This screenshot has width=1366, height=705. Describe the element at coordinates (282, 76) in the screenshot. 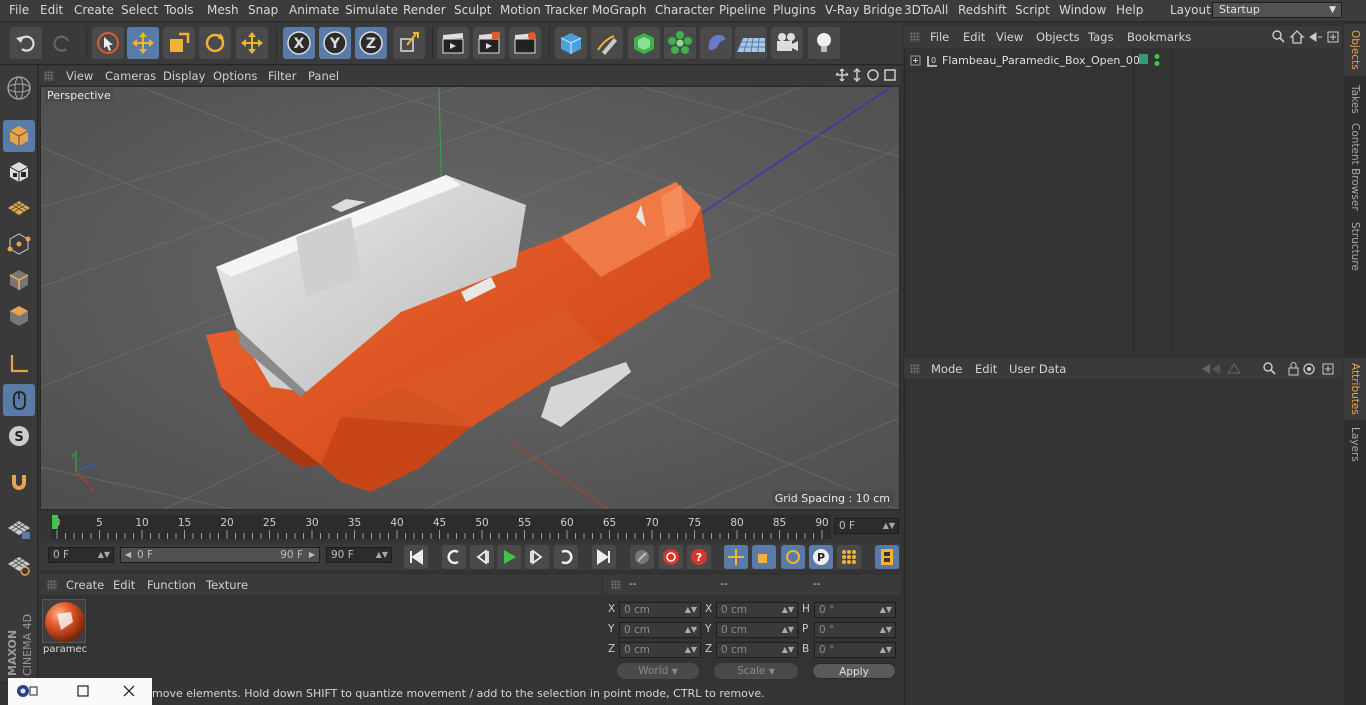

I see `viewport-menu-filter: Filter` at that location.